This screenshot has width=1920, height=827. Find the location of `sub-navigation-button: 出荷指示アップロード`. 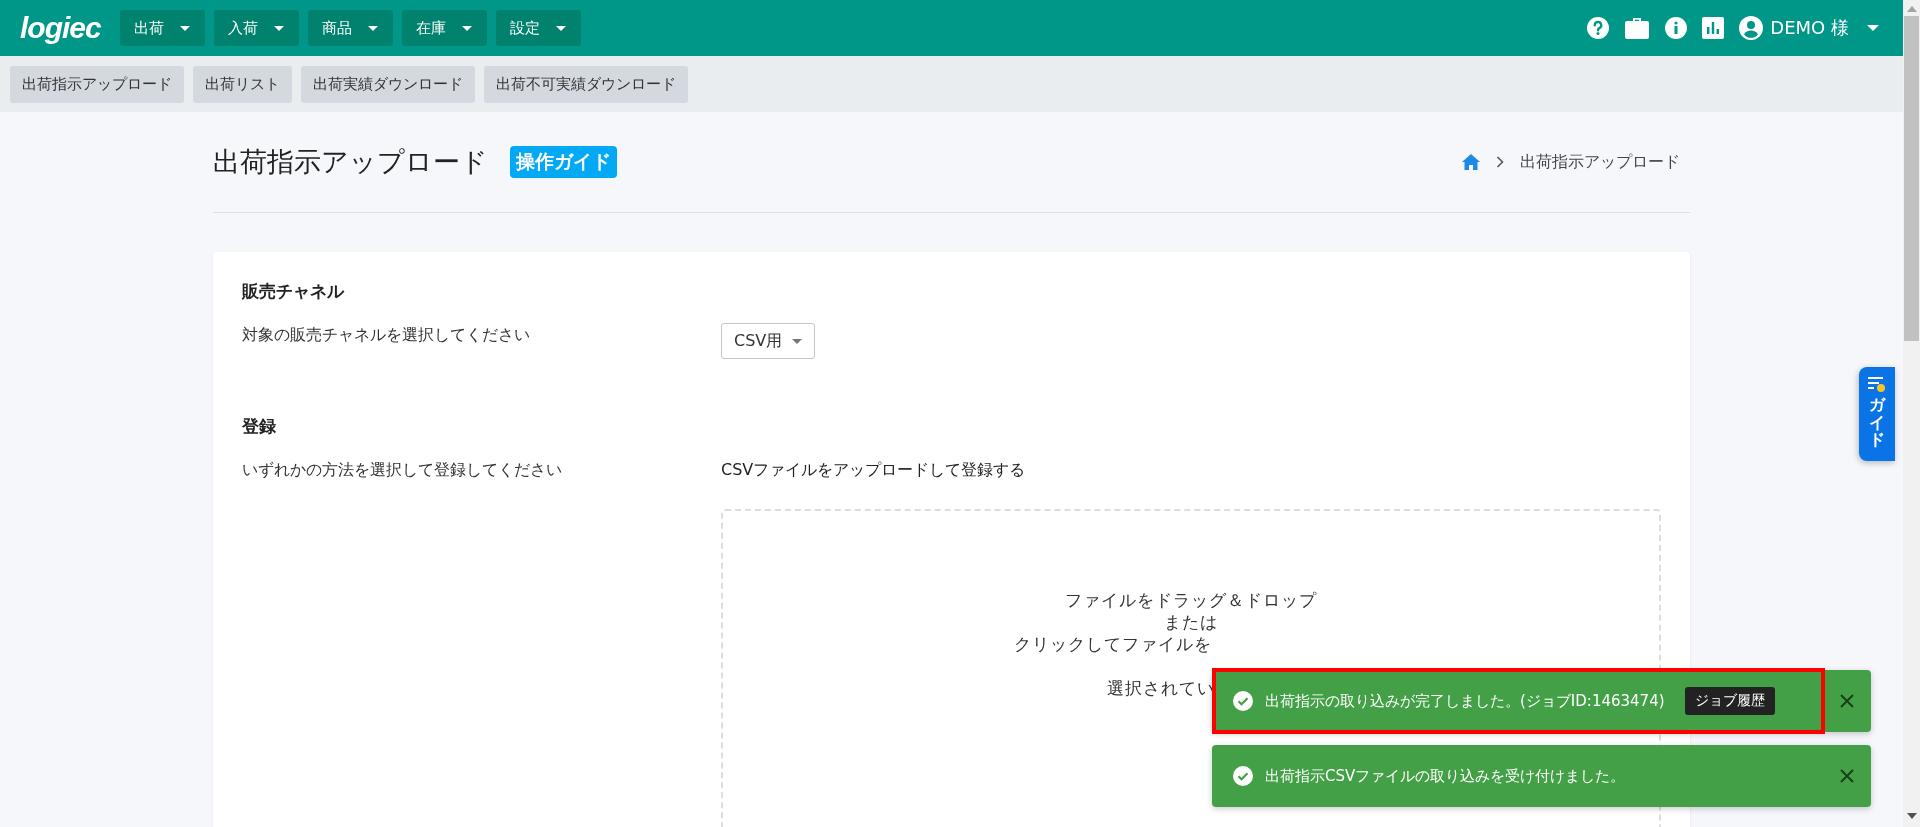

sub-navigation-button: 出荷指示アップロード is located at coordinates (97, 84).